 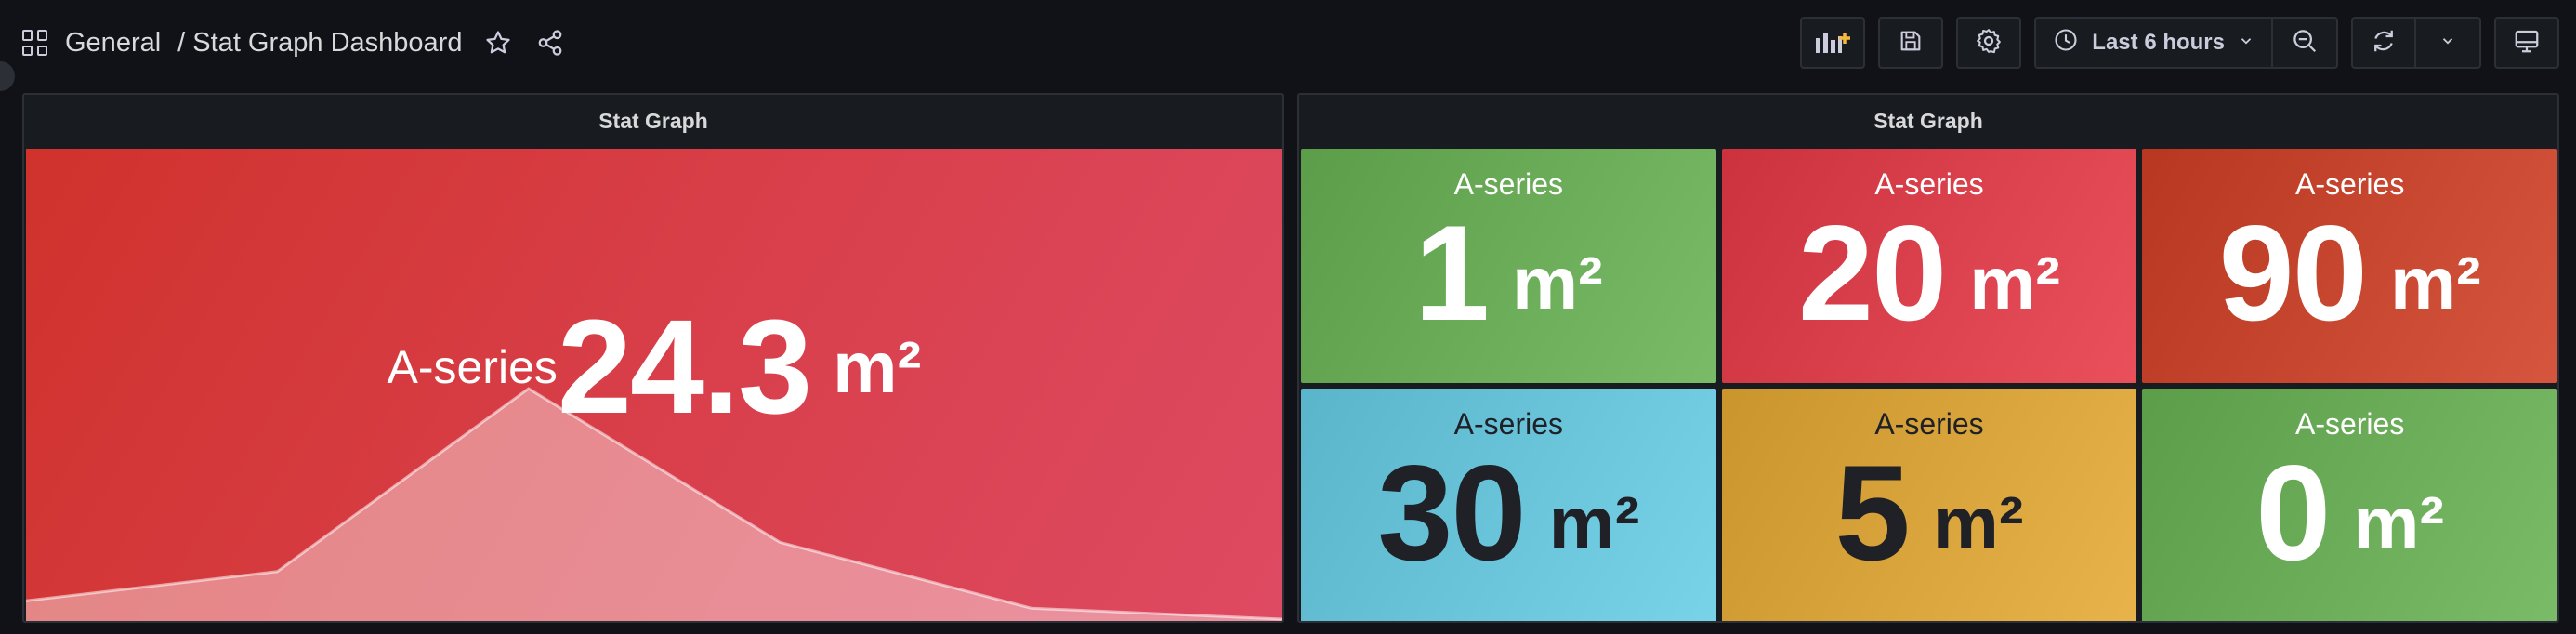 I want to click on add-panel-icon, so click(x=1832, y=43).